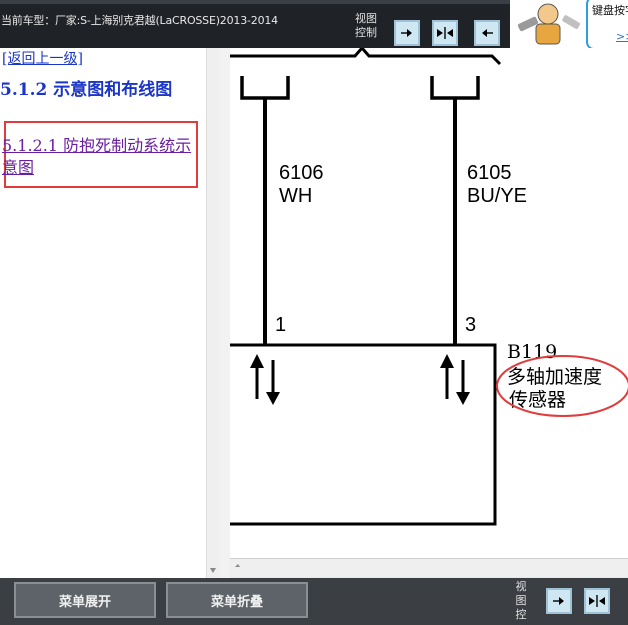 This screenshot has height=625, width=628. What do you see at coordinates (489, 173) in the screenshot?
I see `right-circuit-number: 6105` at bounding box center [489, 173].